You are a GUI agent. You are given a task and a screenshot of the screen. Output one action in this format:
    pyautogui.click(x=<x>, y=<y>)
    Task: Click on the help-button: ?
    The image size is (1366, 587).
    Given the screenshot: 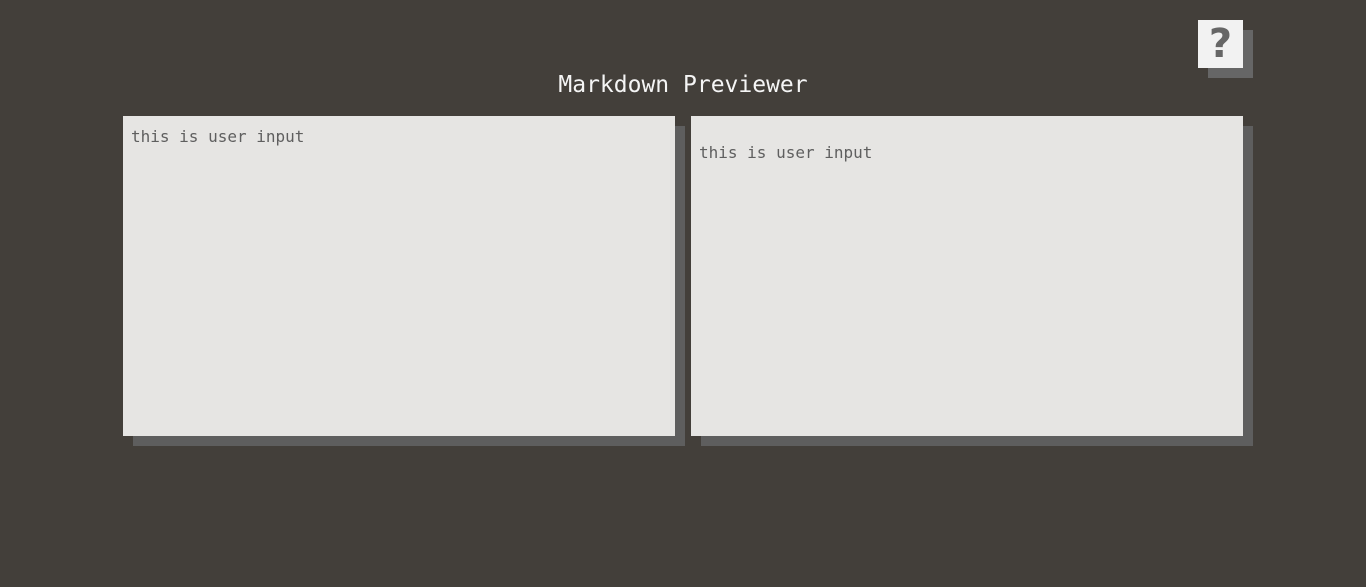 What is the action you would take?
    pyautogui.click(x=1220, y=44)
    